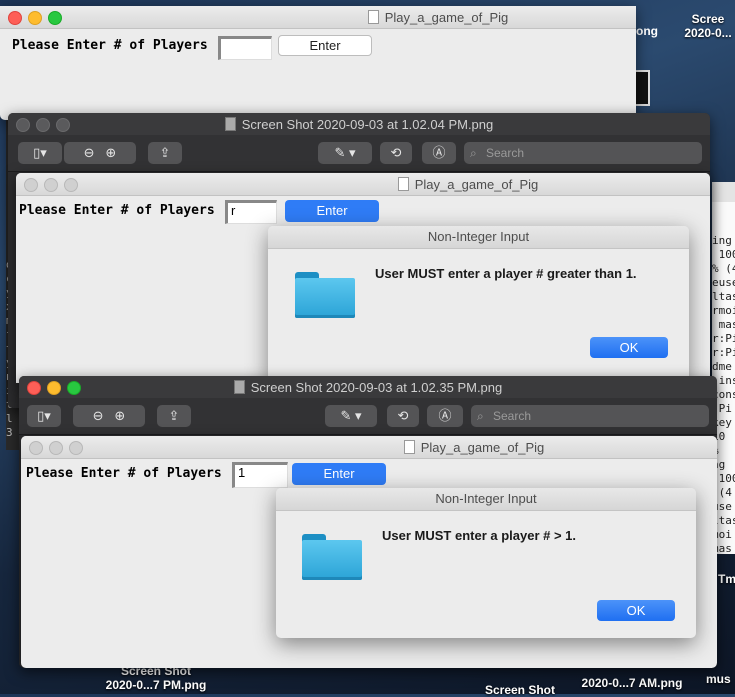 The image size is (735, 697). I want to click on desktop-file-label: mus, so click(718, 679).